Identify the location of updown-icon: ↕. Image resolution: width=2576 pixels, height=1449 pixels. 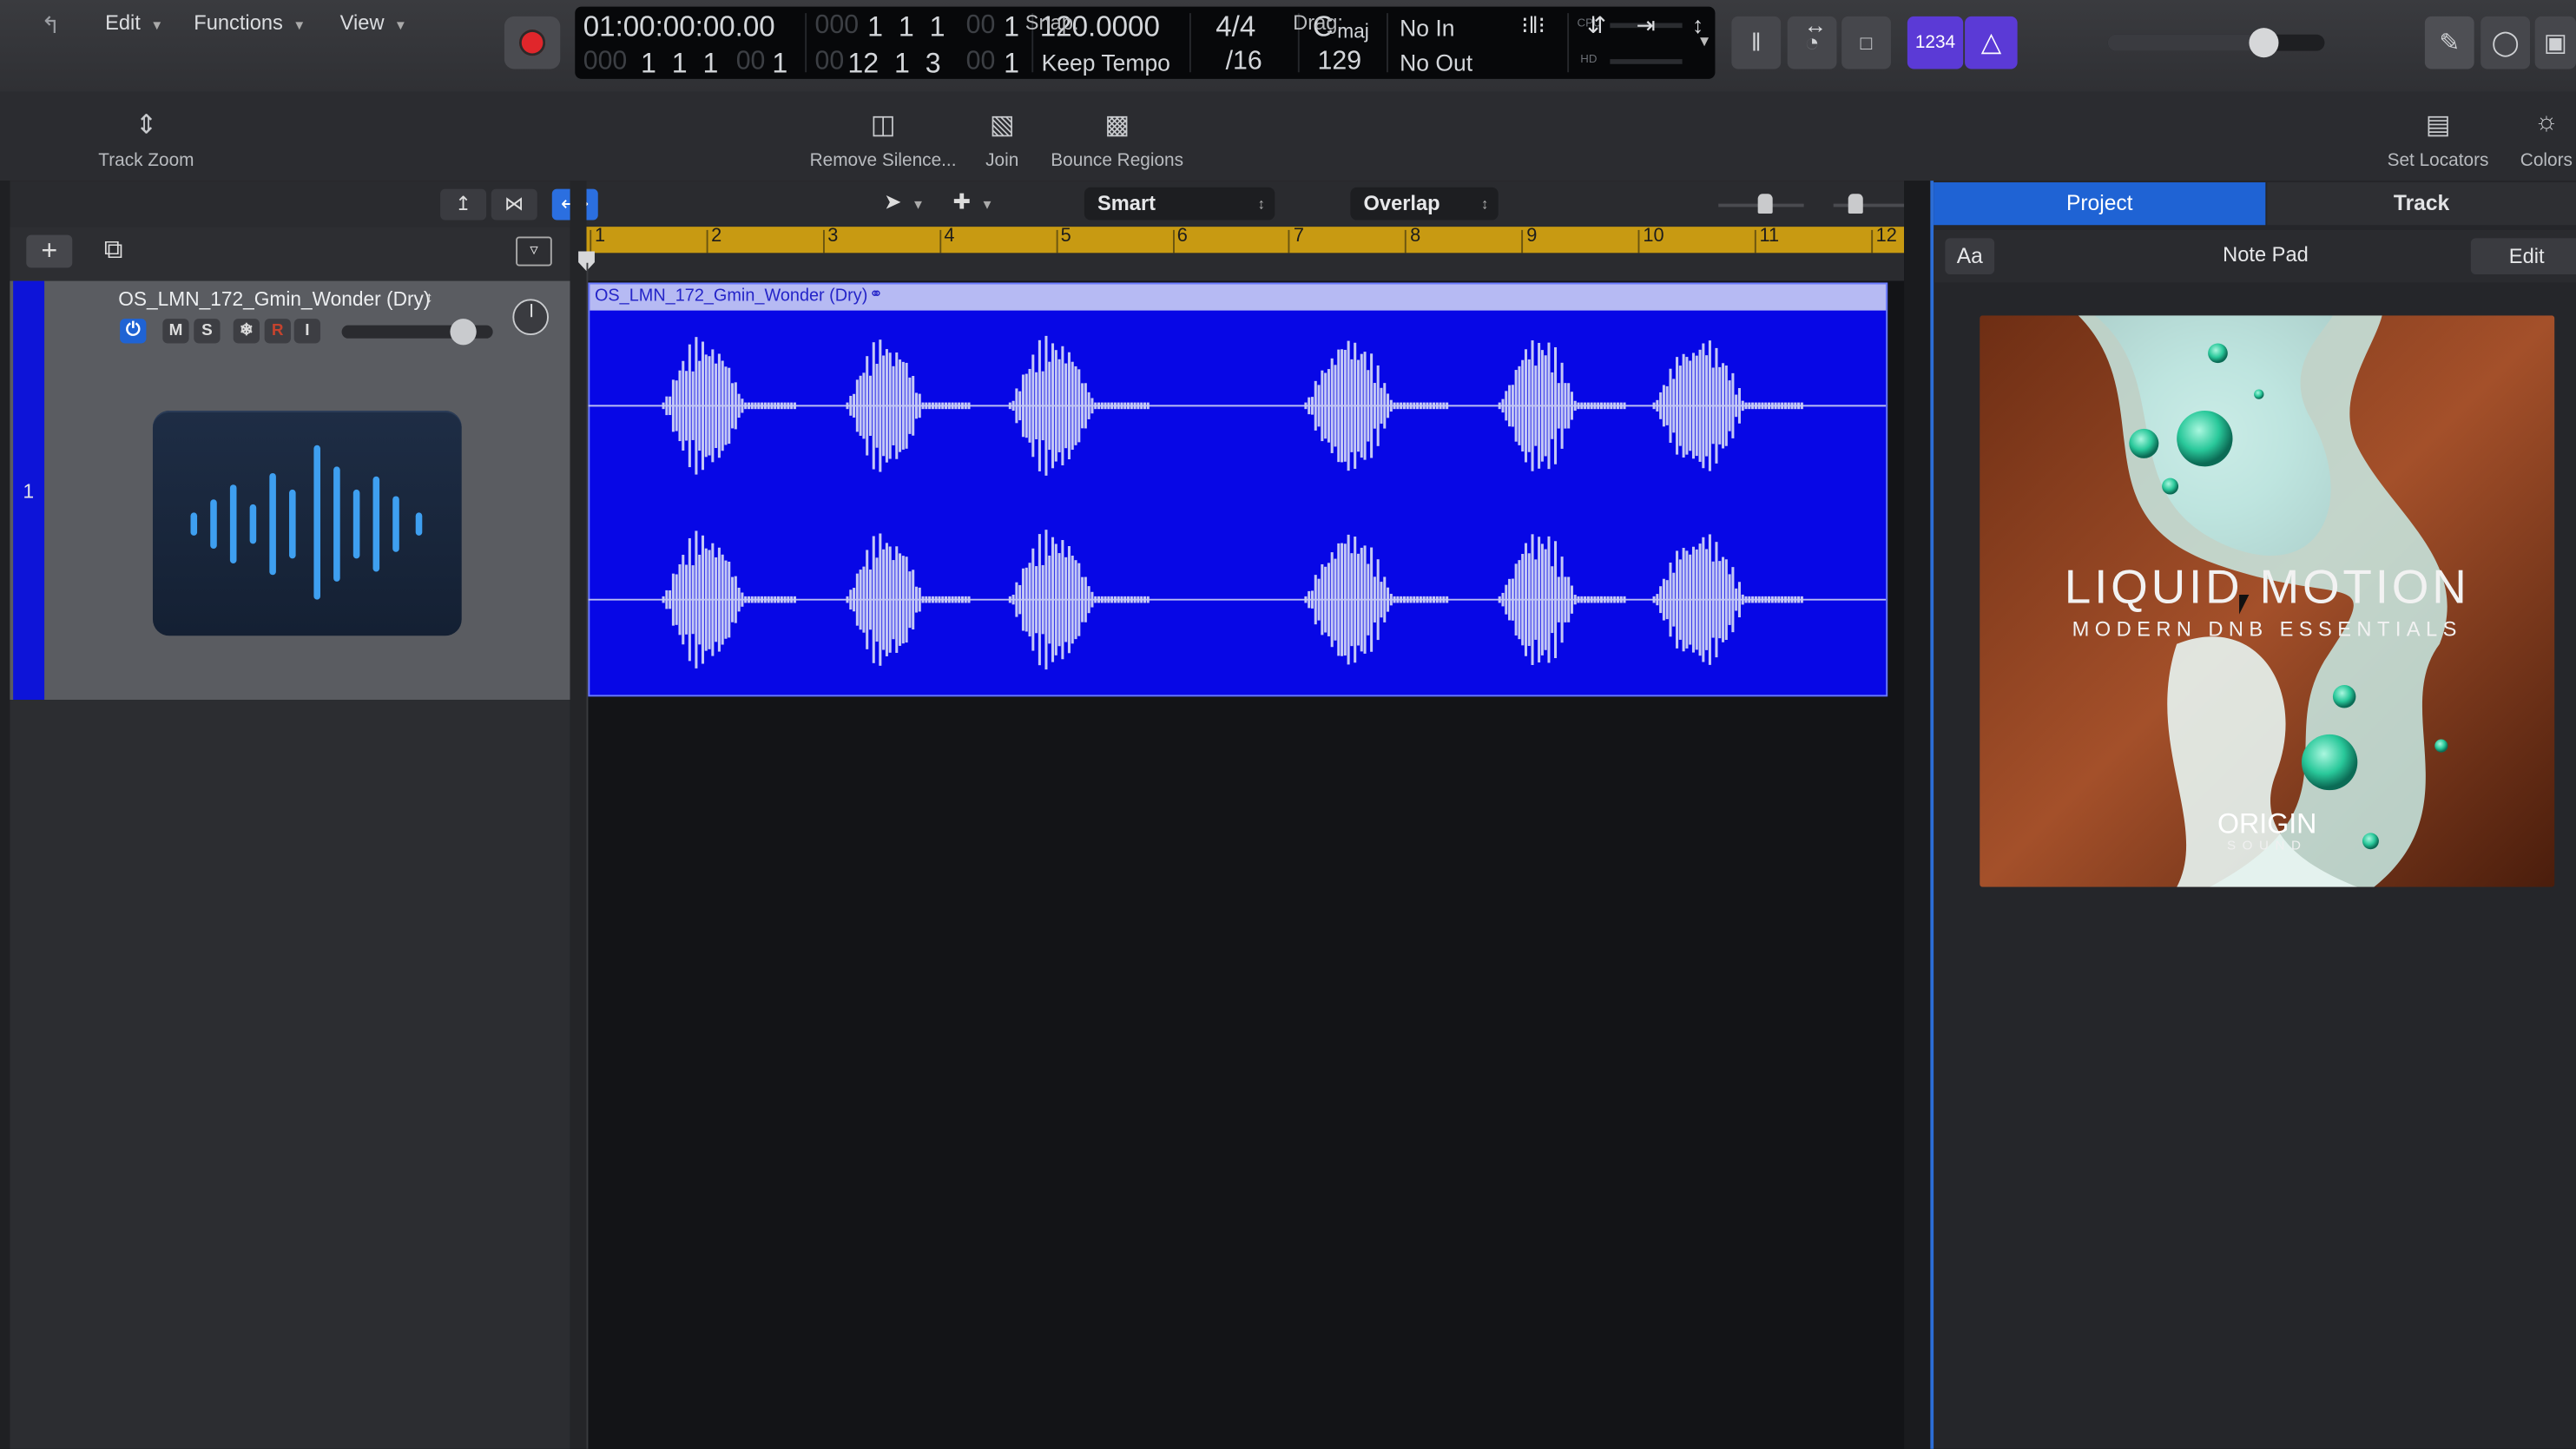
(1261, 204).